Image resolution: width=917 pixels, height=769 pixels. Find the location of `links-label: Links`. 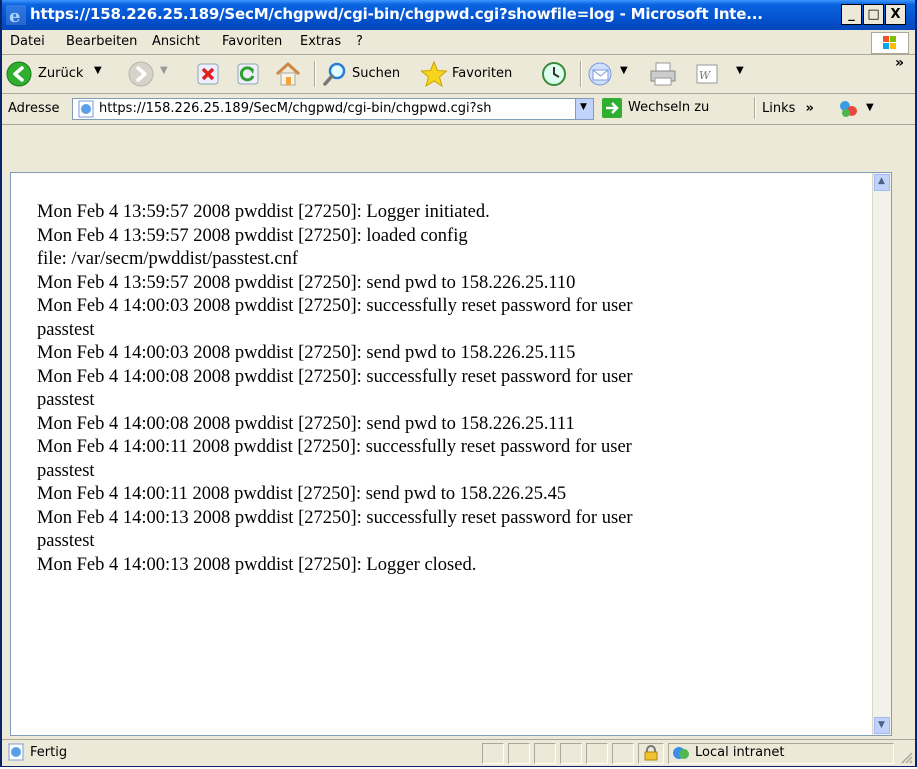

links-label: Links is located at coordinates (779, 108).